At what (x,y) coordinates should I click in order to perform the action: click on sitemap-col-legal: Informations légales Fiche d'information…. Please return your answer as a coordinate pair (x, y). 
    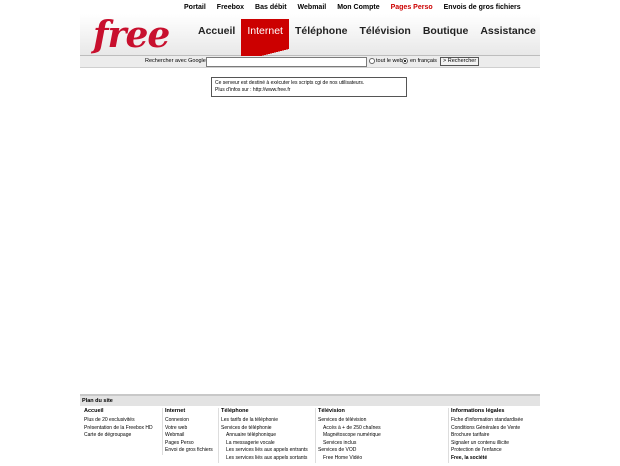
    Looking at the image, I should click on (485, 435).